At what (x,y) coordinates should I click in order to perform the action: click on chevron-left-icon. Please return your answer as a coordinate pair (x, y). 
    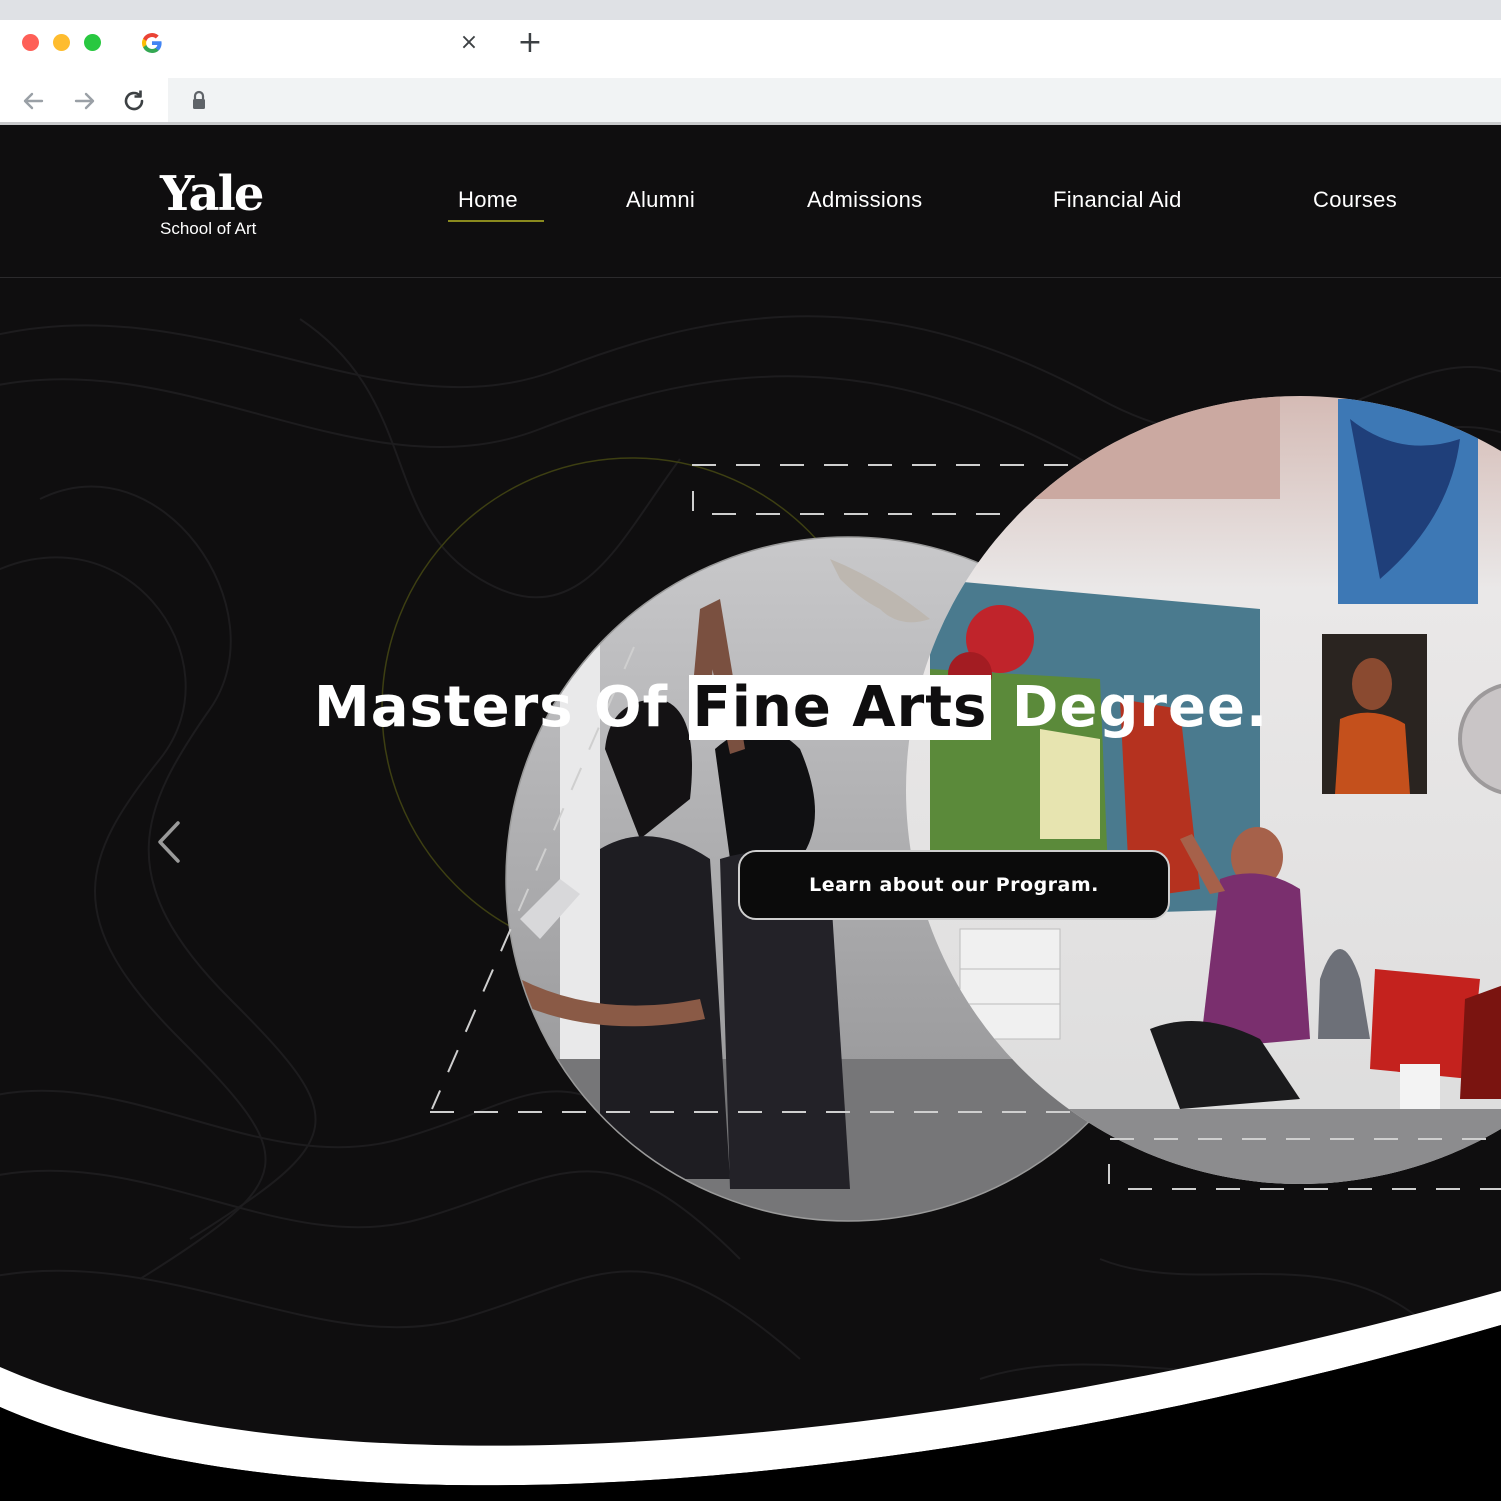
    Looking at the image, I should click on (170, 842).